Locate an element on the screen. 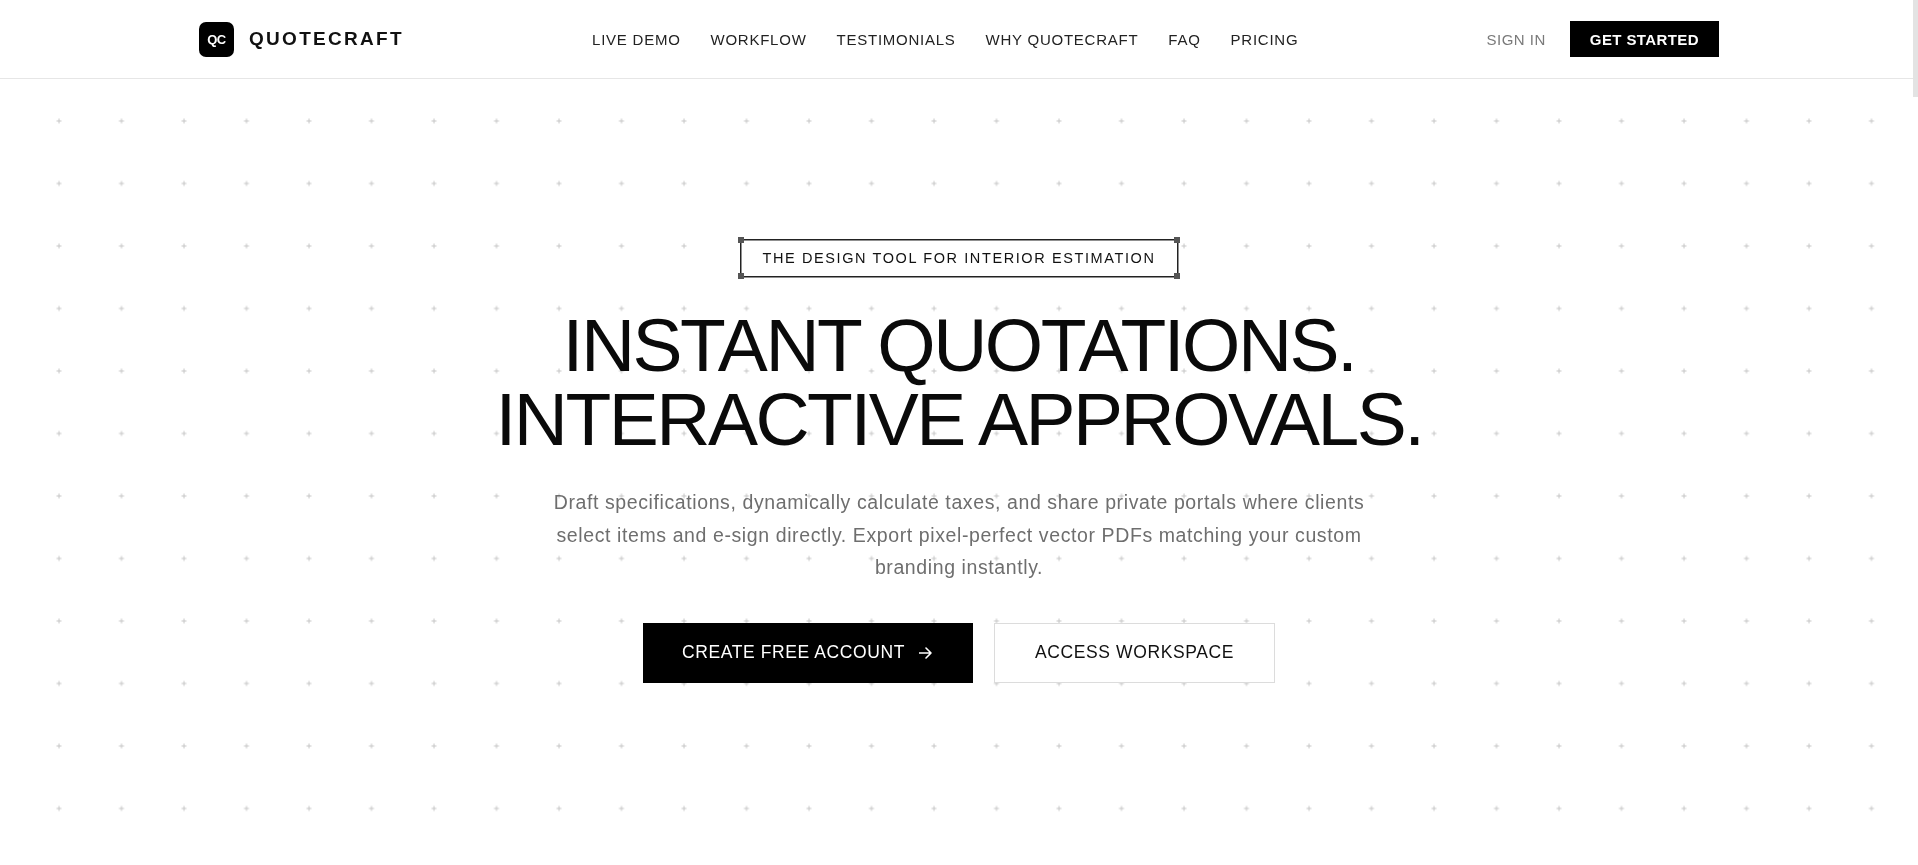  hero-description: Draft specifications, dynamically calculate taxes, and share private portals where clients select items and e-sign directly. Export pixel-perfect vector PDFs matching your custom branding instantly. is located at coordinates (959, 535).